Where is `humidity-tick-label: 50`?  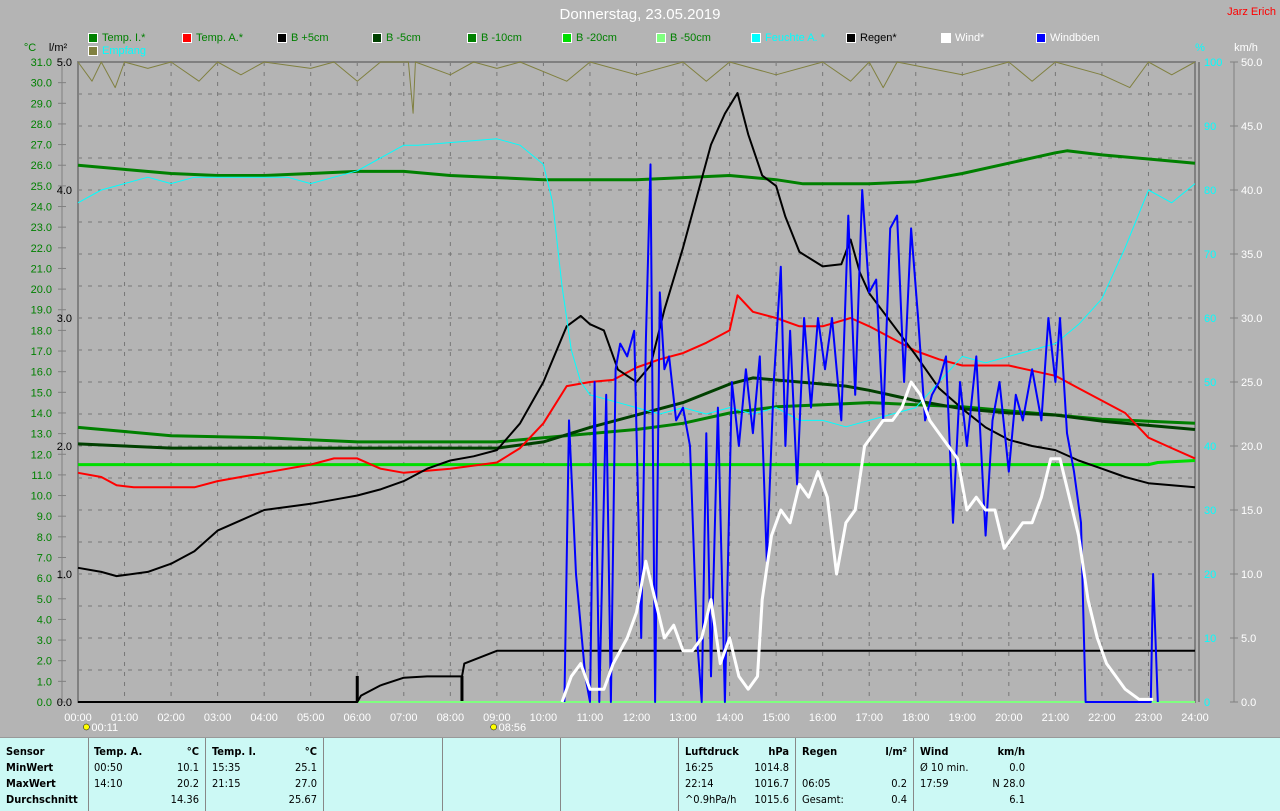 humidity-tick-label: 50 is located at coordinates (1210, 383).